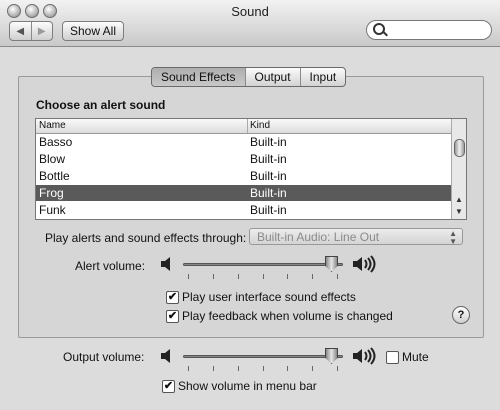 The height and width of the screenshot is (410, 500). What do you see at coordinates (322, 77) in the screenshot?
I see `tab-input: Input` at bounding box center [322, 77].